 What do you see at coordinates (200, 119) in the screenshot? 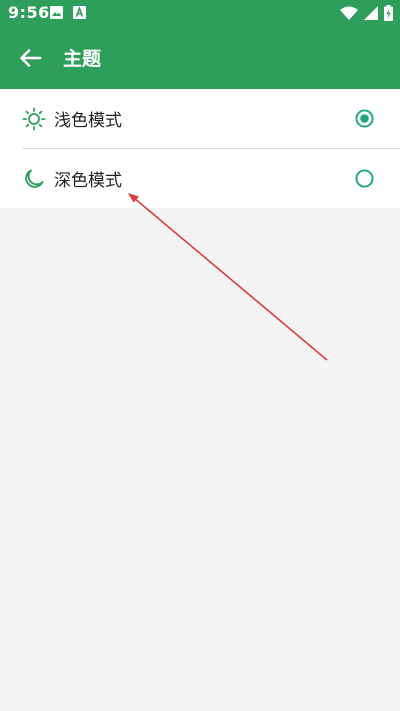
I see `light-mode-option: 浅色模式` at bounding box center [200, 119].